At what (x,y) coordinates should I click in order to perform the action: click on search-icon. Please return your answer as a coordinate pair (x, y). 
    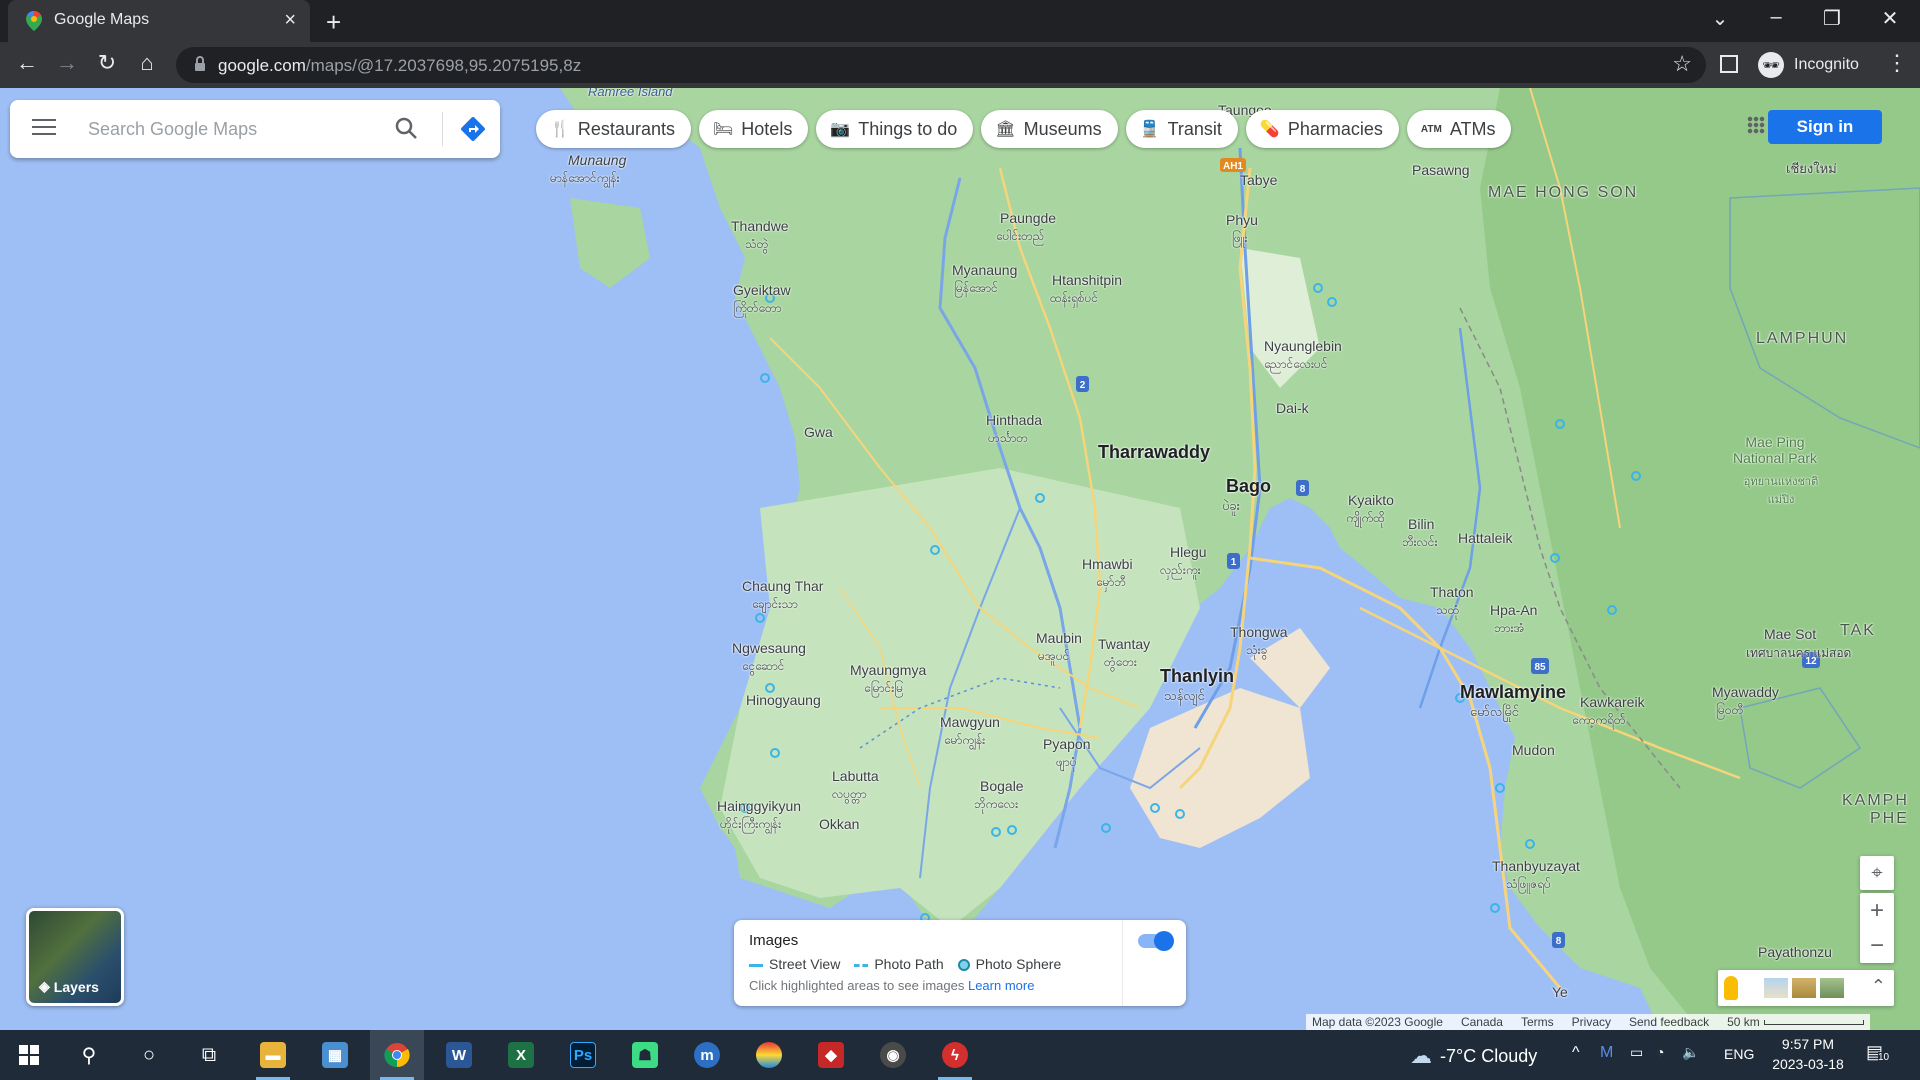
    Looking at the image, I should click on (406, 128).